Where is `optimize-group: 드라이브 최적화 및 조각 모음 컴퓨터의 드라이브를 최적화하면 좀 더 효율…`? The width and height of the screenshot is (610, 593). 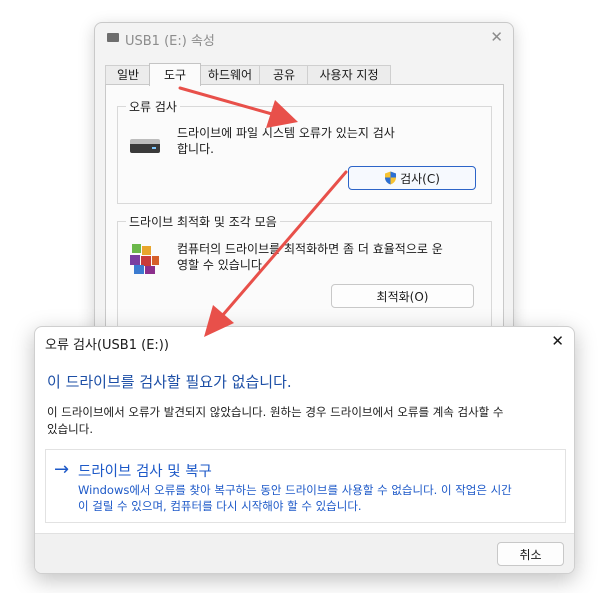 optimize-group: 드라이브 최적화 및 조각 모음 컴퓨터의 드라이브를 최적화하면 좀 더 효율… is located at coordinates (304, 270).